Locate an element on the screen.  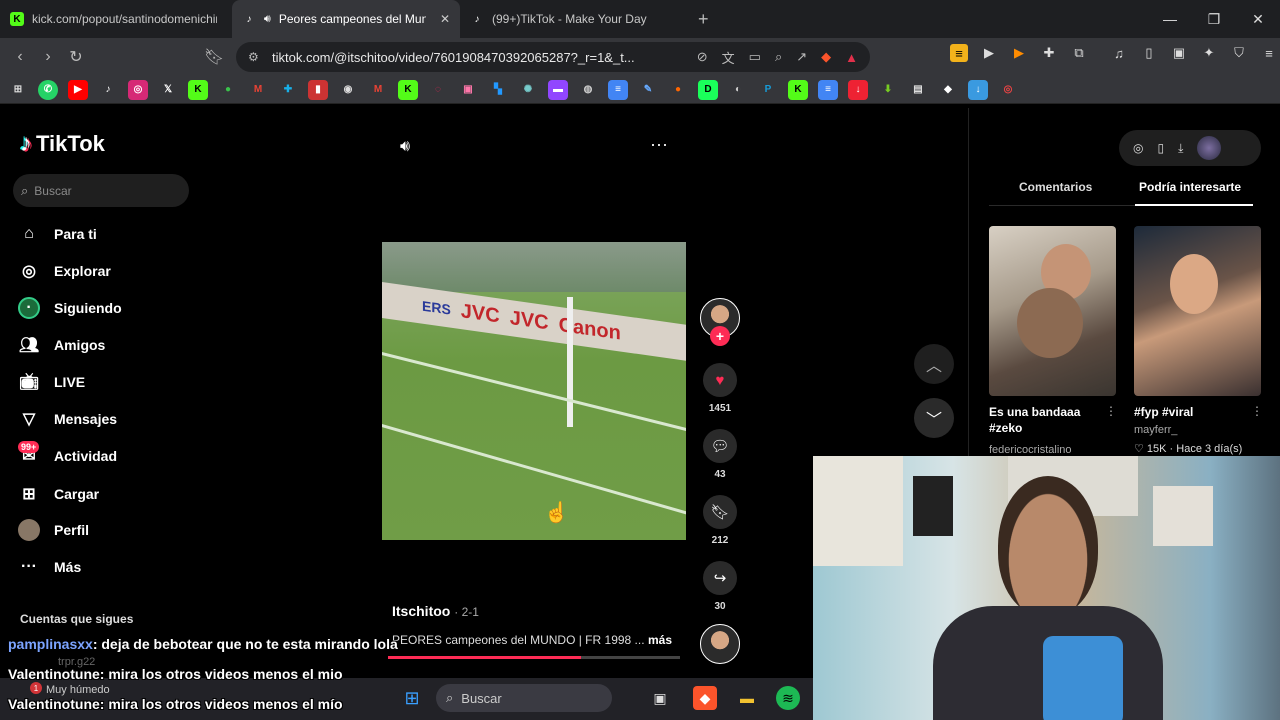
media-icon: ♫ is located at coordinates (1119, 53).